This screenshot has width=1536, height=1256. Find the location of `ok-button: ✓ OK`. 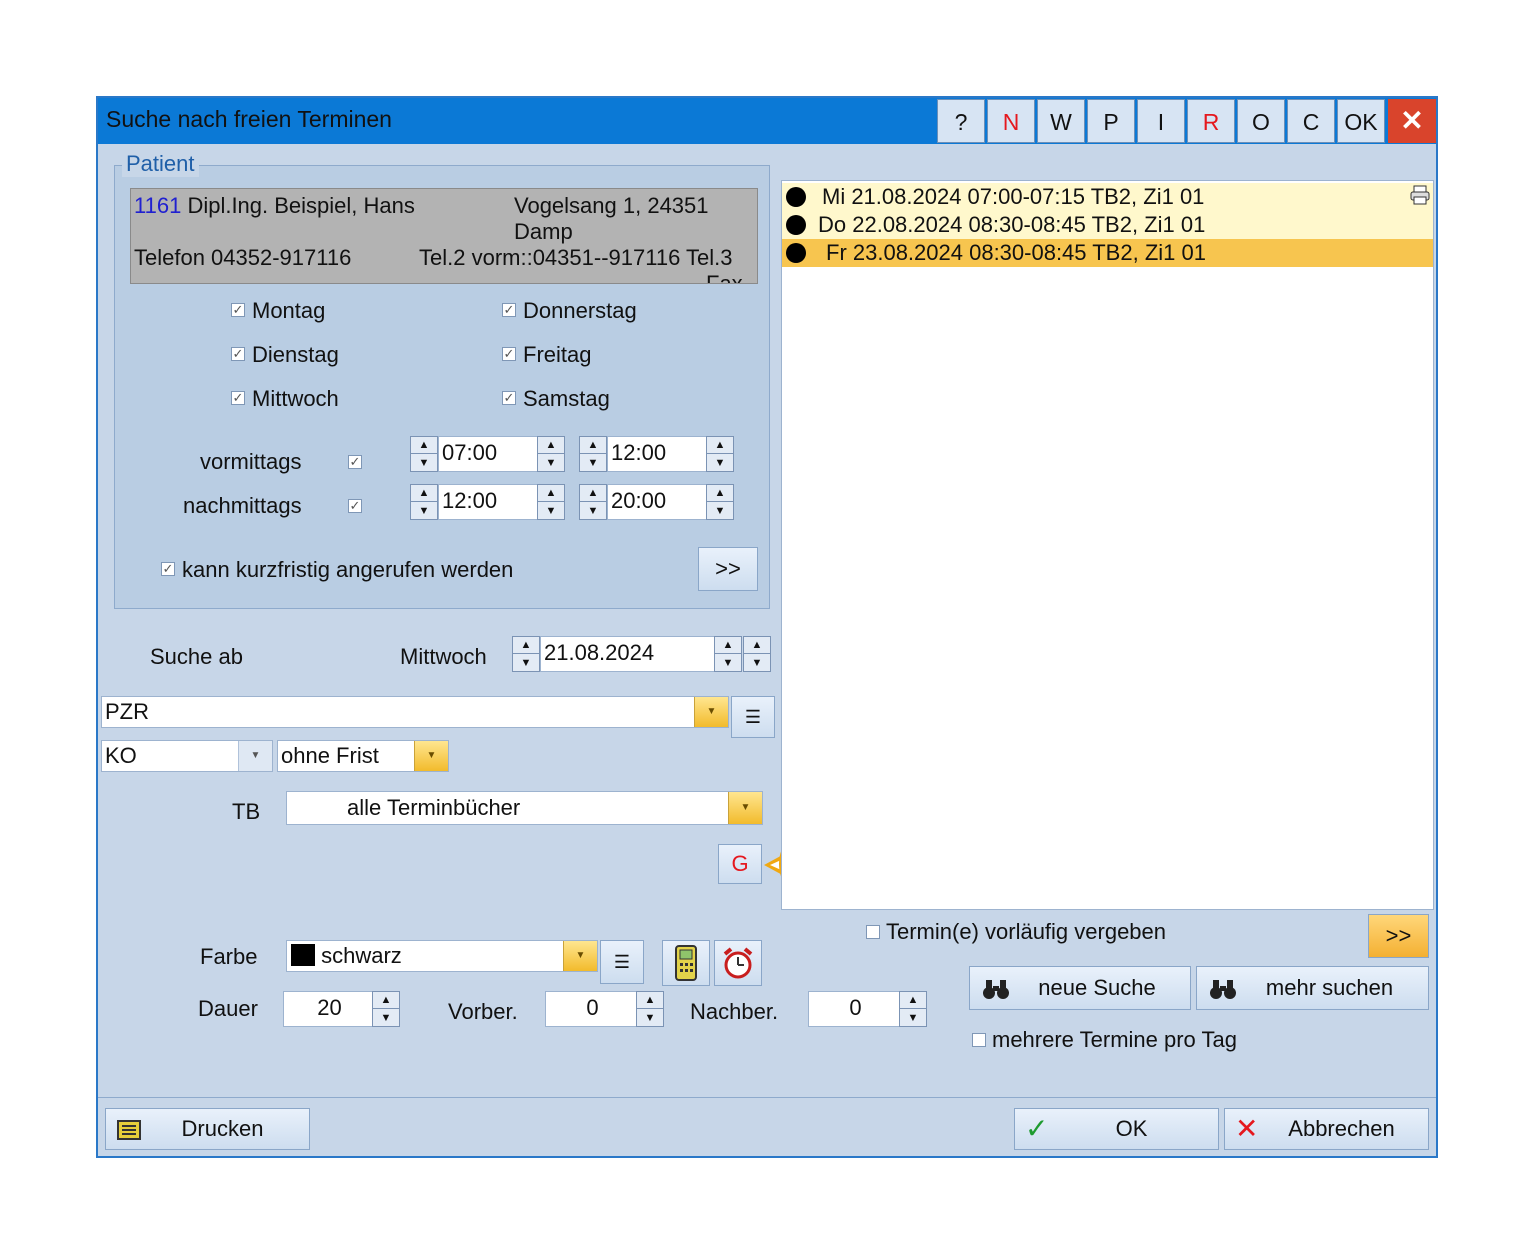

ok-button: ✓ OK is located at coordinates (1116, 1129).